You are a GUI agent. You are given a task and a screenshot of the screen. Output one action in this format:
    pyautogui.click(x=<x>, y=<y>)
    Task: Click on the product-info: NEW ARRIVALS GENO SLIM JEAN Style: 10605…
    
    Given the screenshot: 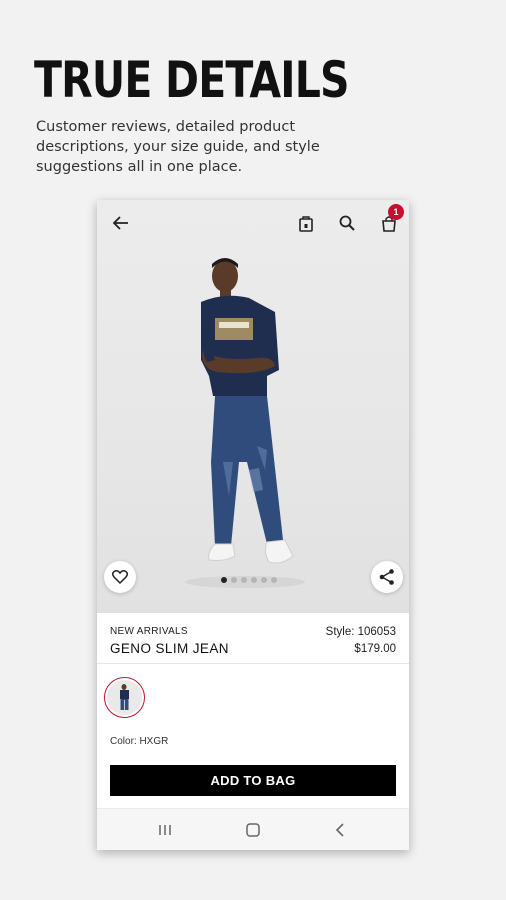 What is the action you would take?
    pyautogui.click(x=253, y=638)
    